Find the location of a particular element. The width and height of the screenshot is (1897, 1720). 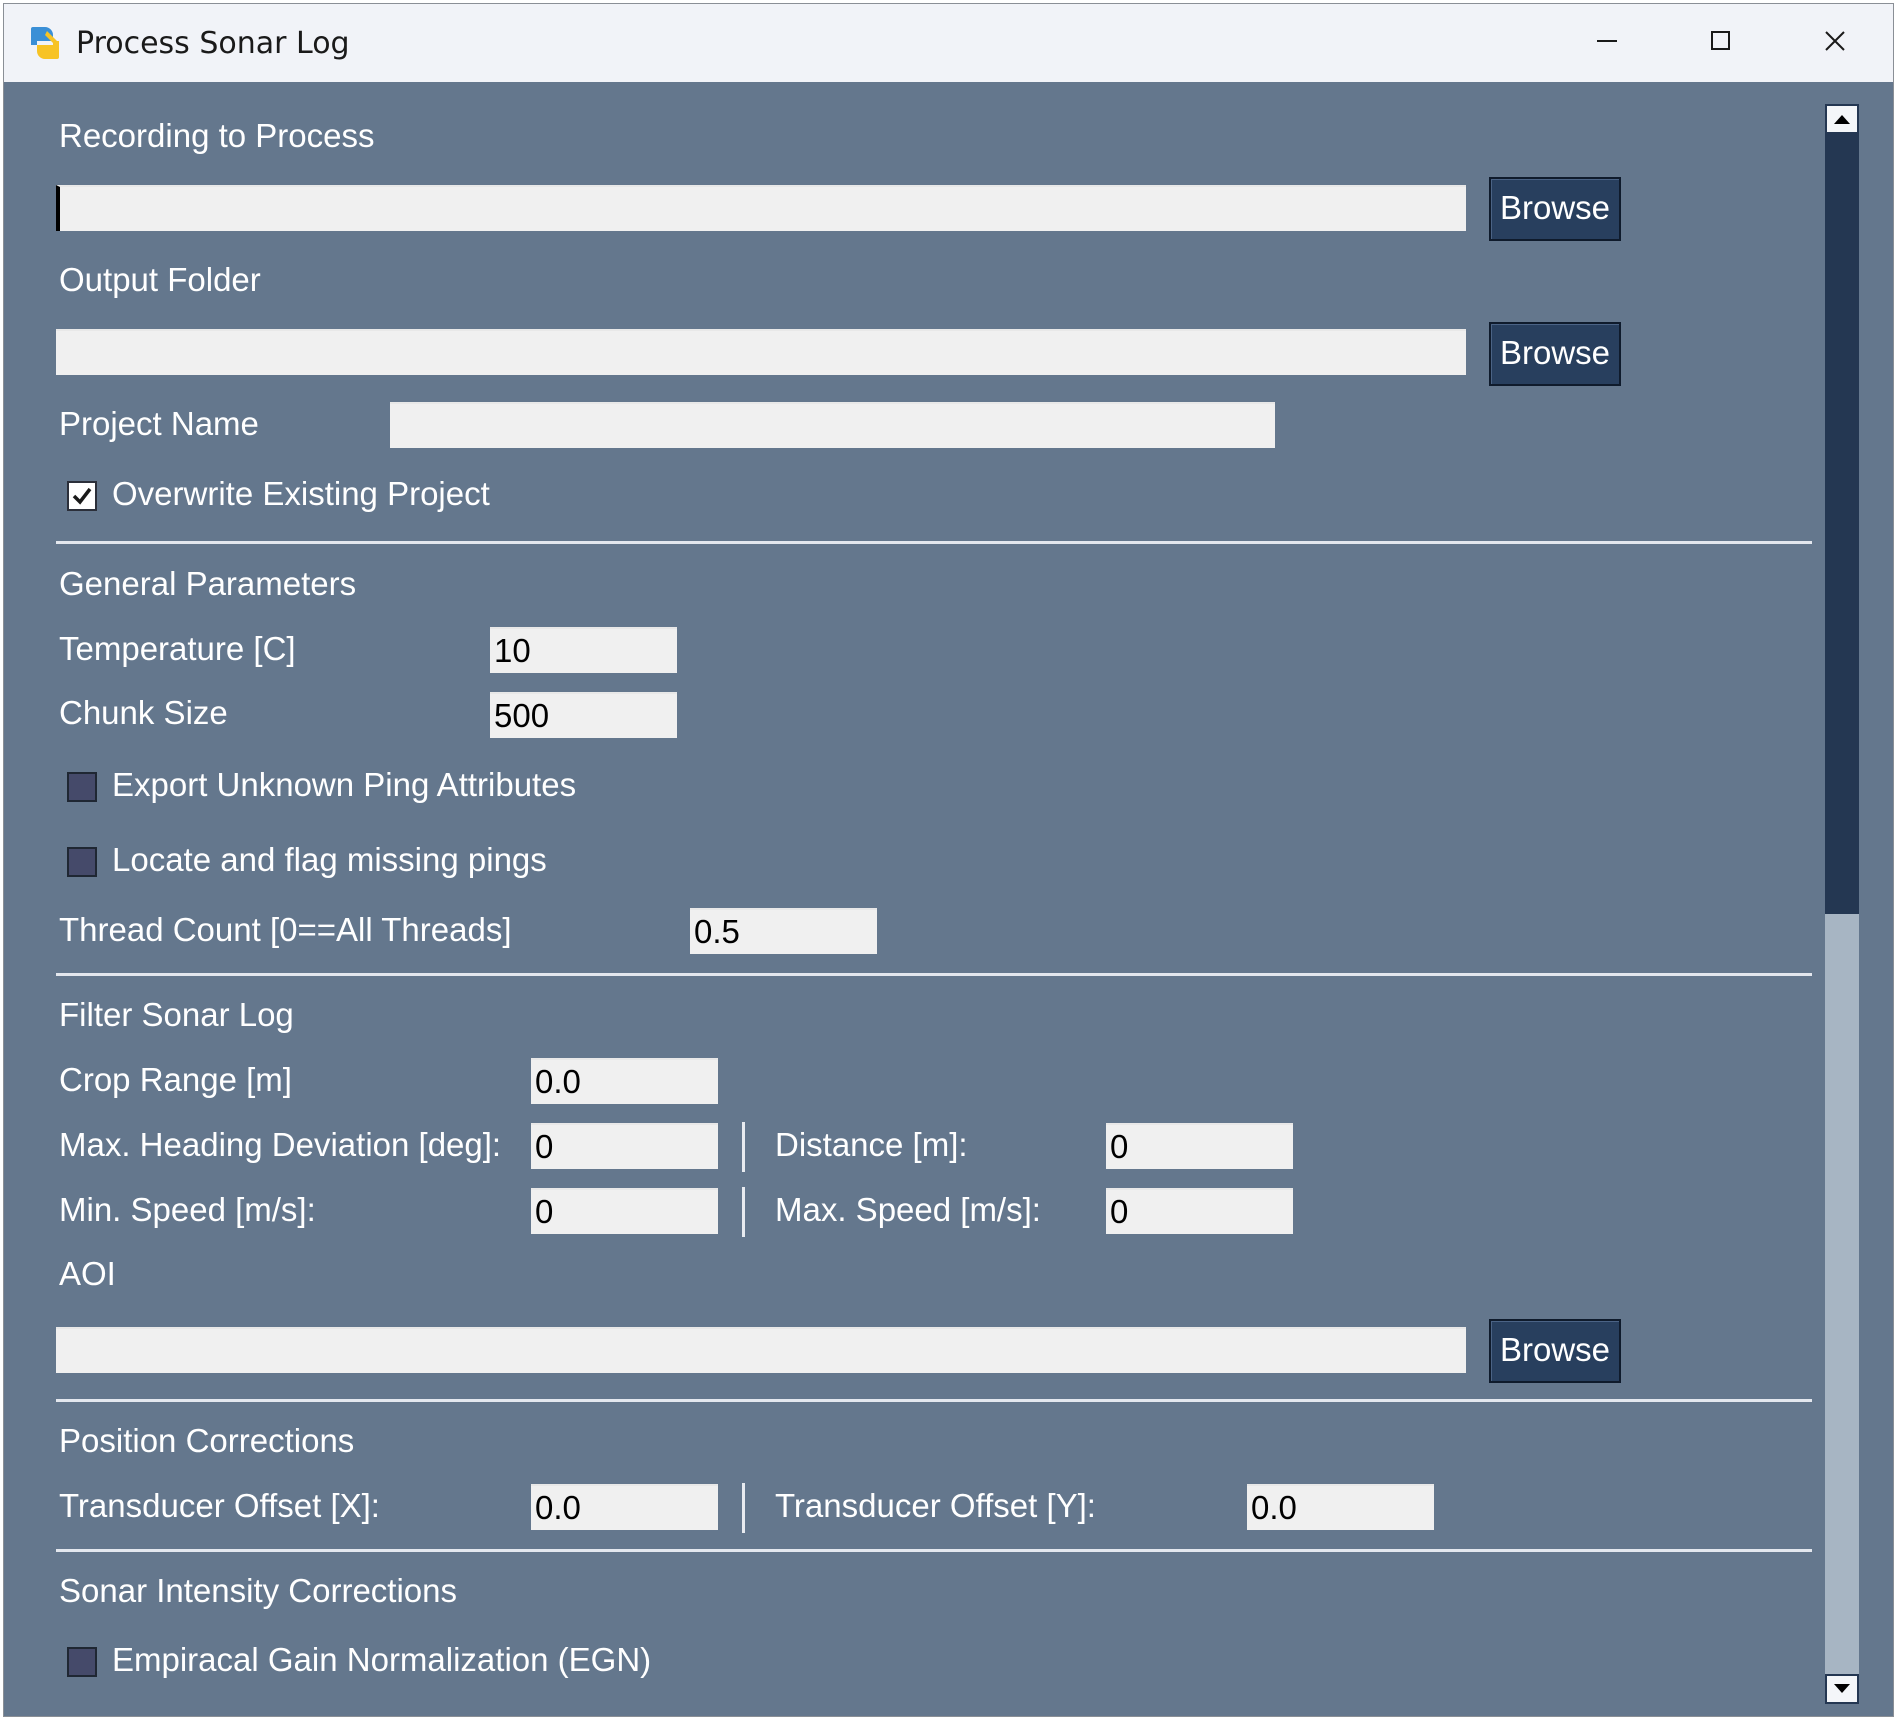

maximize-button is located at coordinates (1723, 43).